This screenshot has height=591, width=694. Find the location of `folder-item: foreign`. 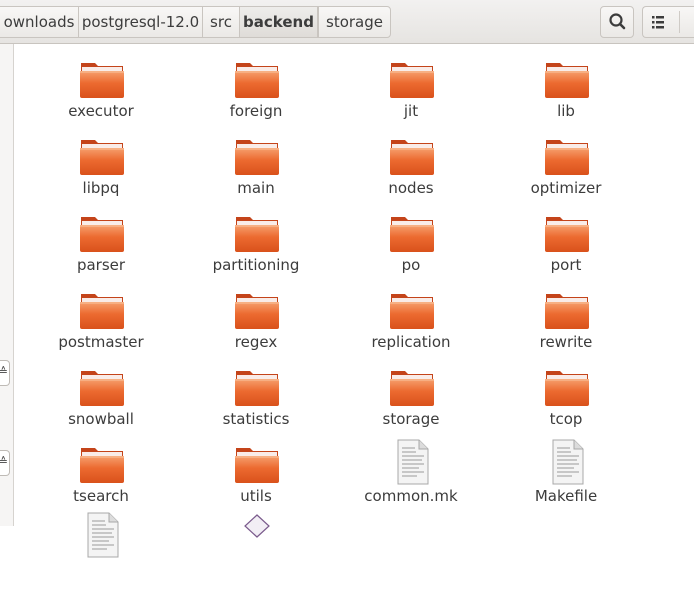

folder-item: foreign is located at coordinates (256, 94).